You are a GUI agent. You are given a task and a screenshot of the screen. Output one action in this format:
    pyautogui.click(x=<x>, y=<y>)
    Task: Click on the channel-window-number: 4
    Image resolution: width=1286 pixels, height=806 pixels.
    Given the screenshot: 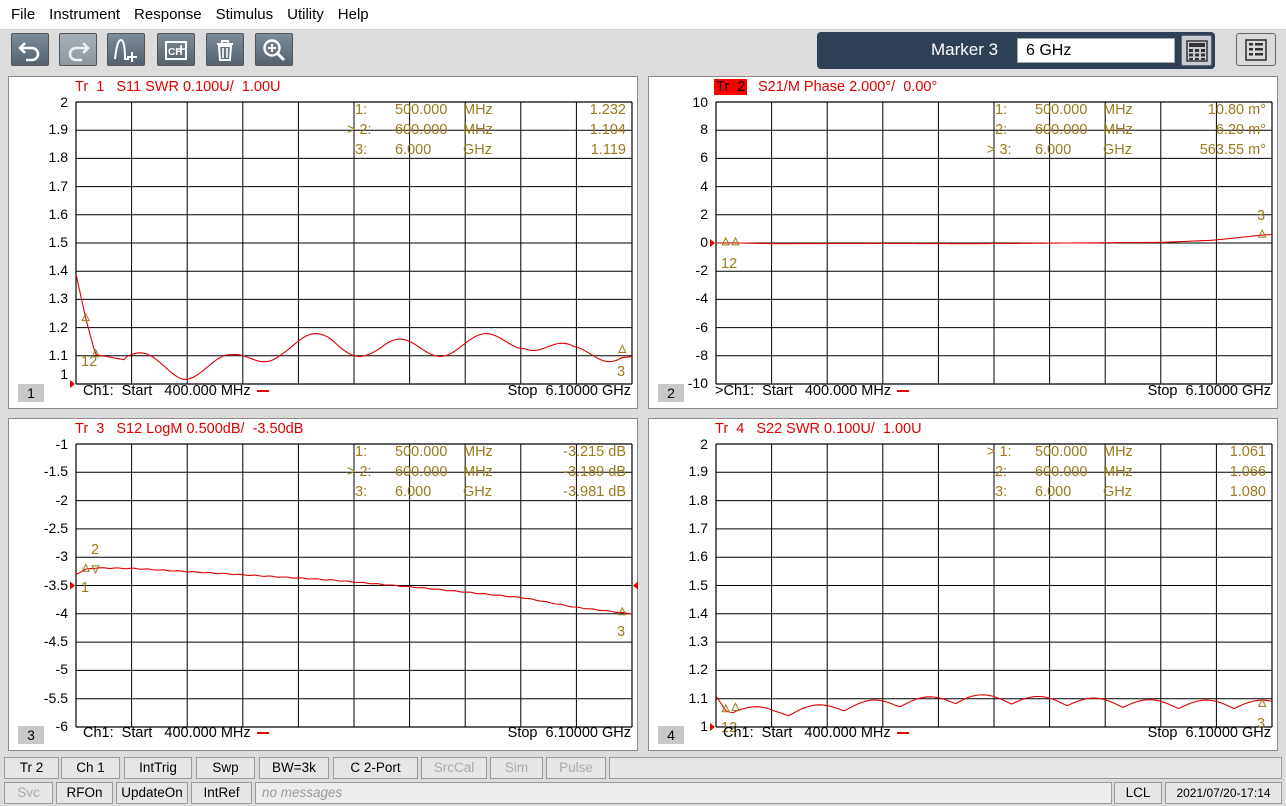 What is the action you would take?
    pyautogui.click(x=671, y=735)
    